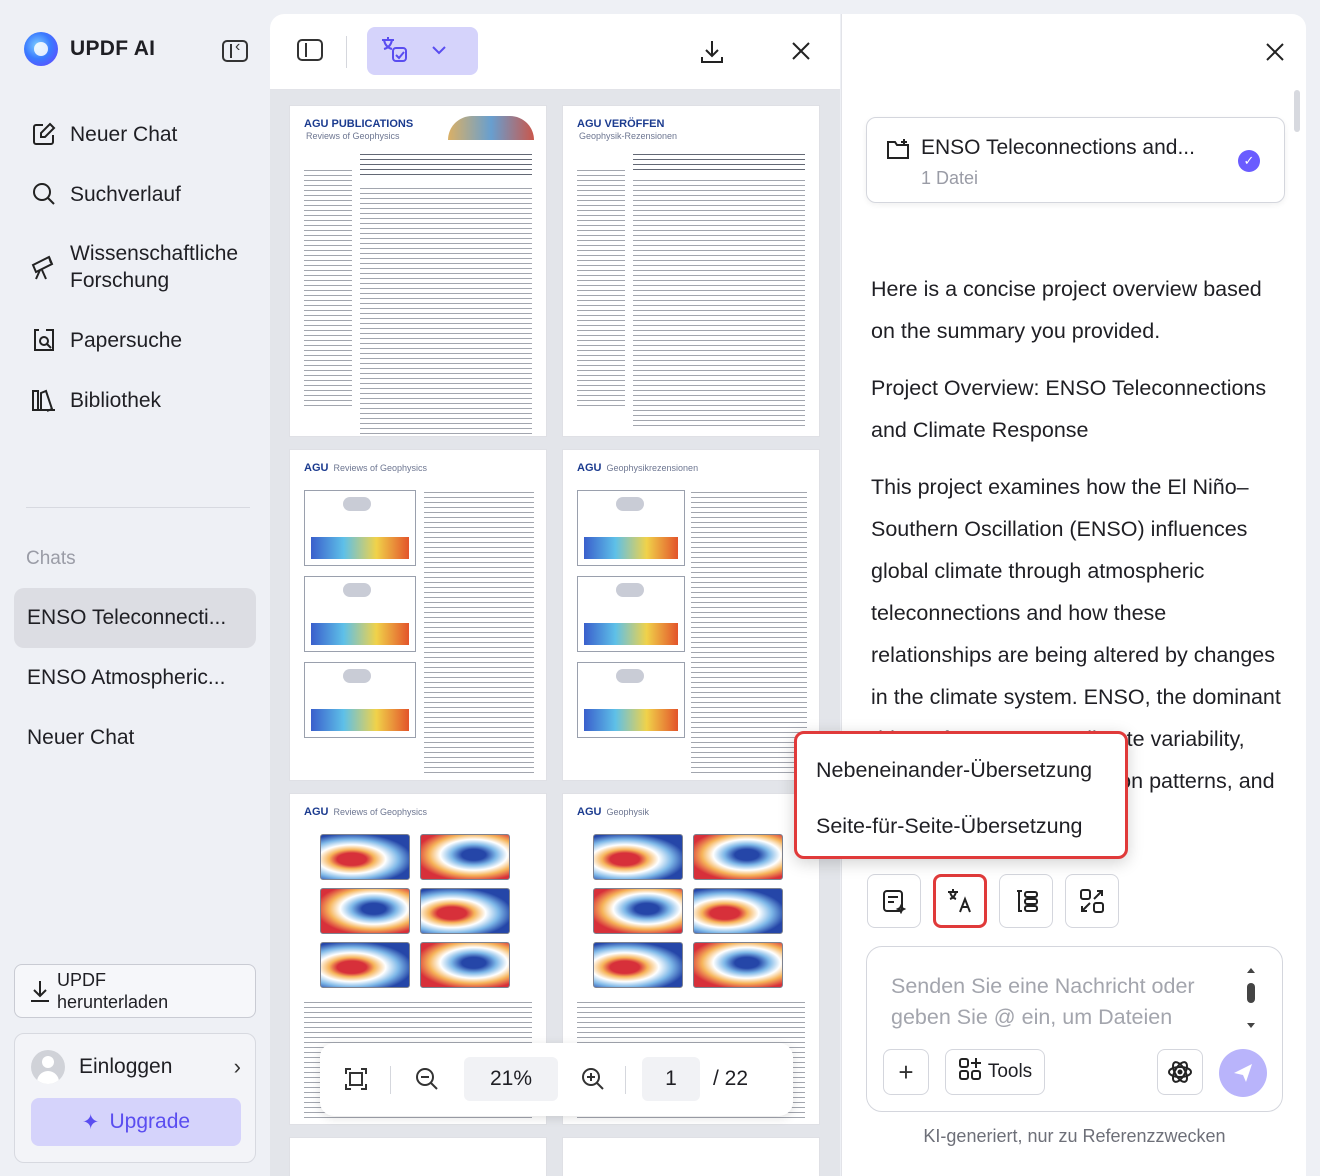 The width and height of the screenshot is (1320, 1176). I want to click on chat-history-item: Neuer Chat, so click(135, 738).